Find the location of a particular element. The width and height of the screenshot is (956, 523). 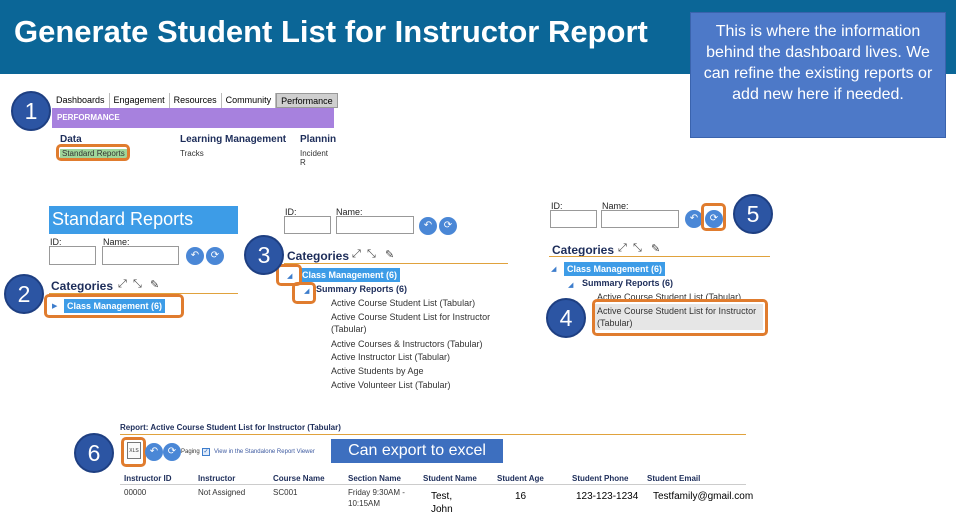

tracks-link: Tracks is located at coordinates (192, 153).